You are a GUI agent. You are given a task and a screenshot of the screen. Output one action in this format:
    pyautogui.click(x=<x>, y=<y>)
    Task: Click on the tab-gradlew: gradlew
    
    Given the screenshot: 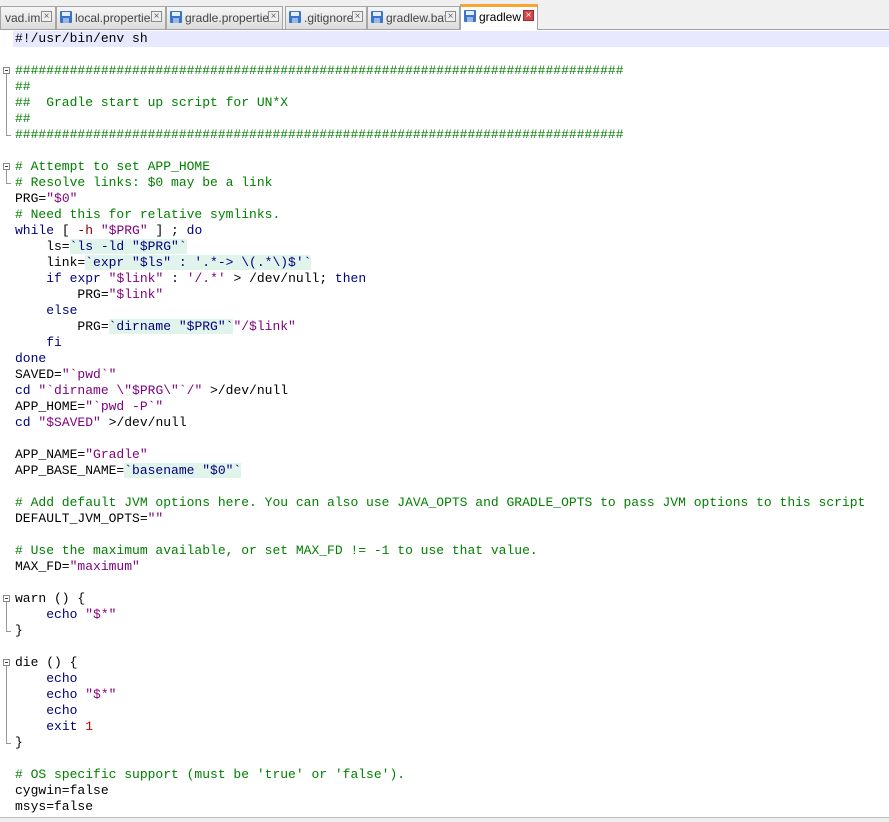 What is the action you would take?
    pyautogui.click(x=499, y=17)
    